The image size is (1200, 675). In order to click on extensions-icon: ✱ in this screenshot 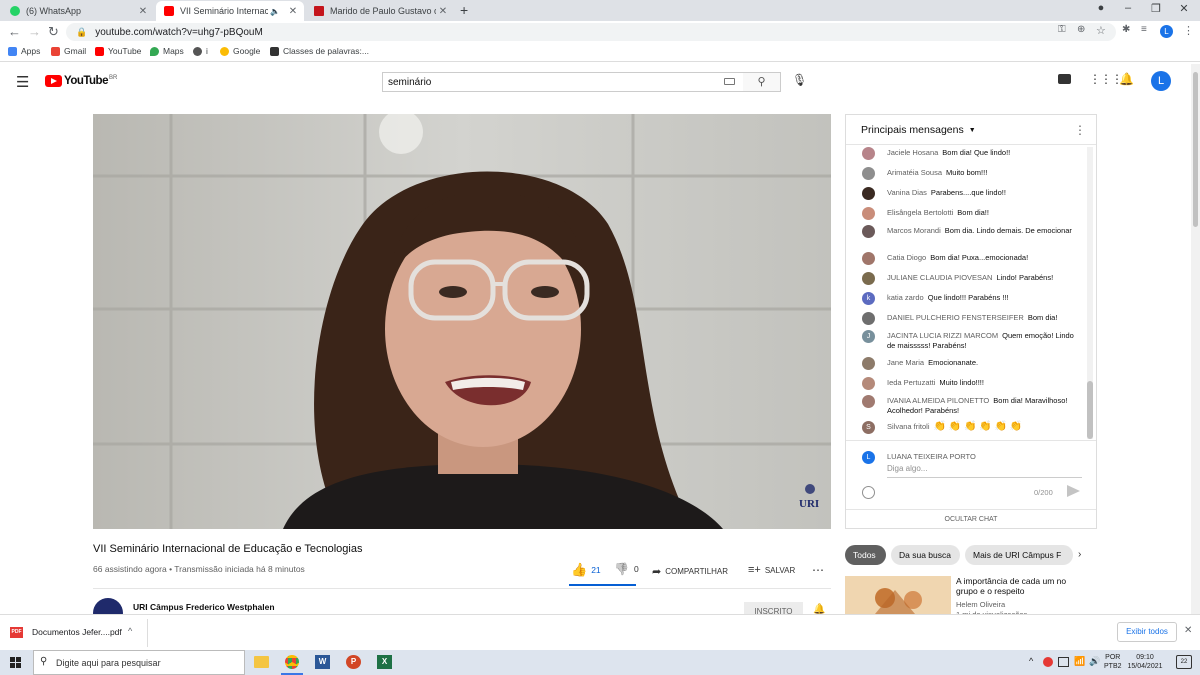, I will do `click(1126, 29)`.